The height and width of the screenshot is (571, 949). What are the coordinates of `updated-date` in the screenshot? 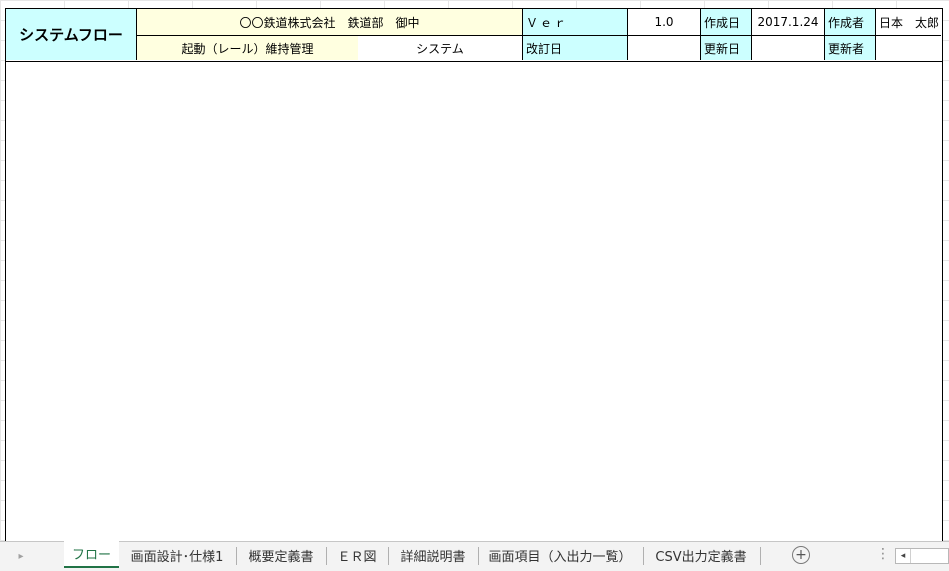 It's located at (787, 47).